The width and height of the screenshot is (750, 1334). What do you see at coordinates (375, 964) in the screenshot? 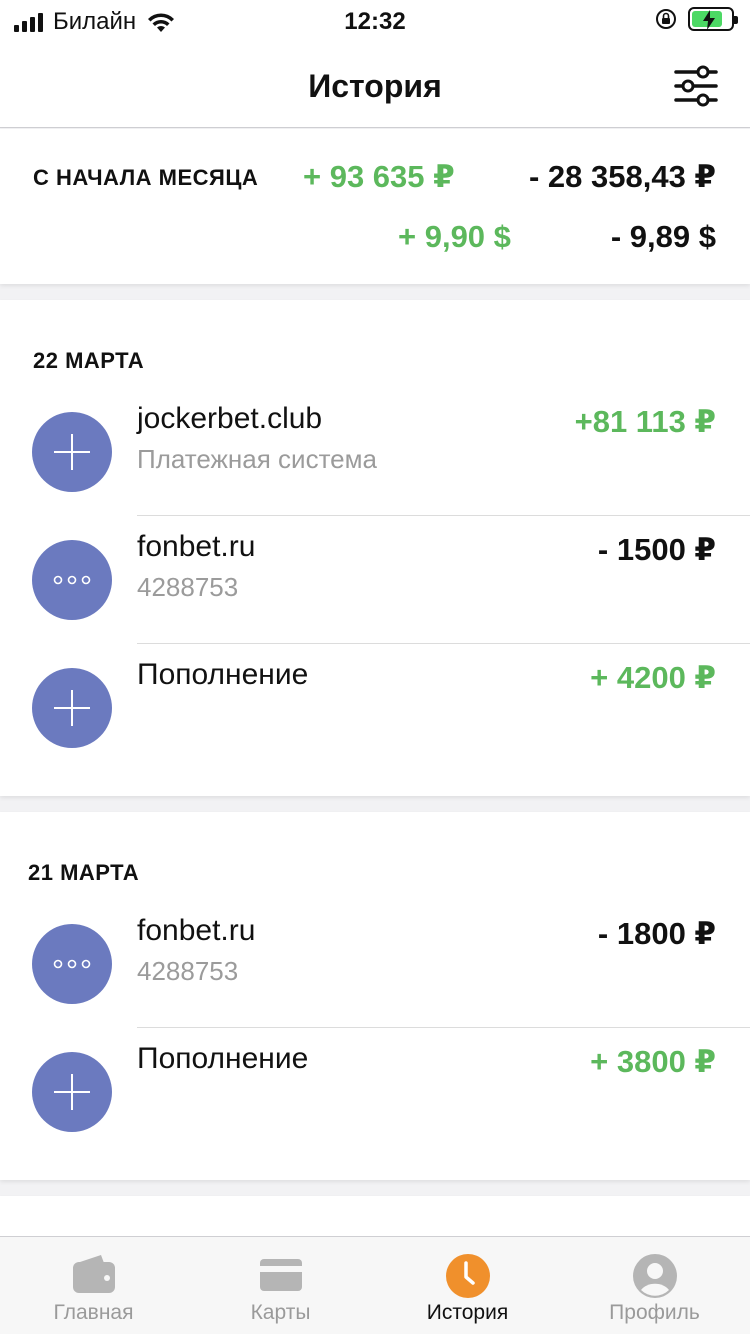
I see `transaction-row: fonbet.ru 4288753 - 1800 ₽` at bounding box center [375, 964].